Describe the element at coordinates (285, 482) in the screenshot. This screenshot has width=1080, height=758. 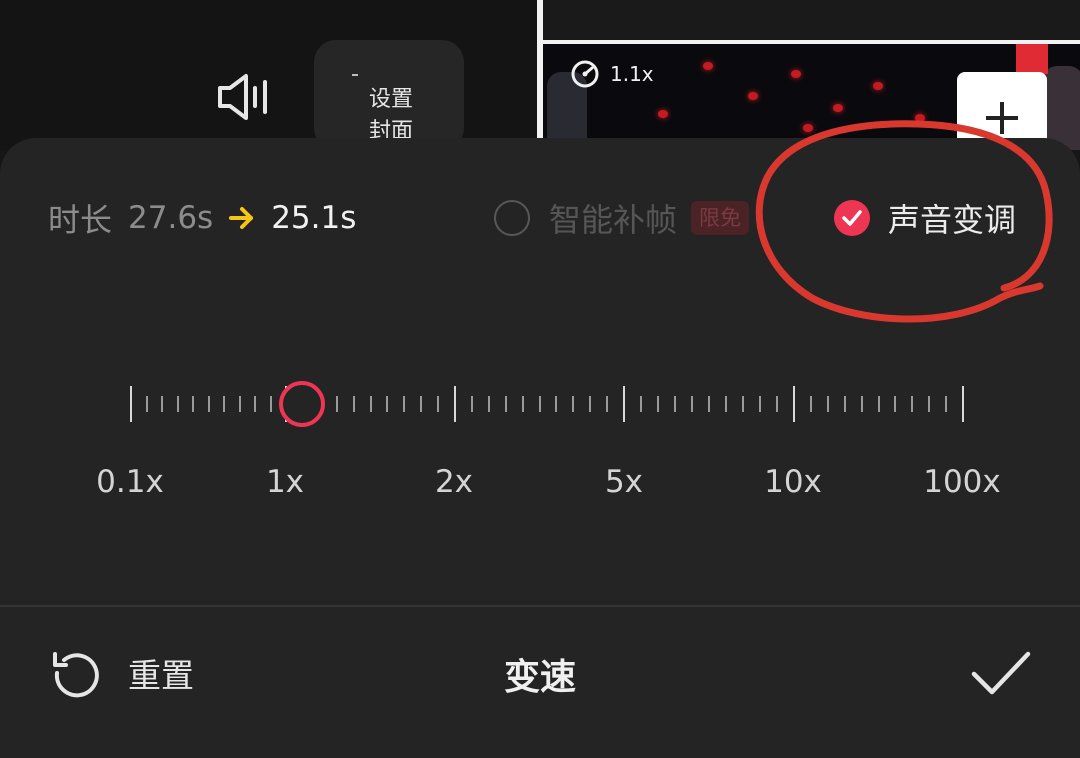
I see `speed-label-1x: 1x` at that location.